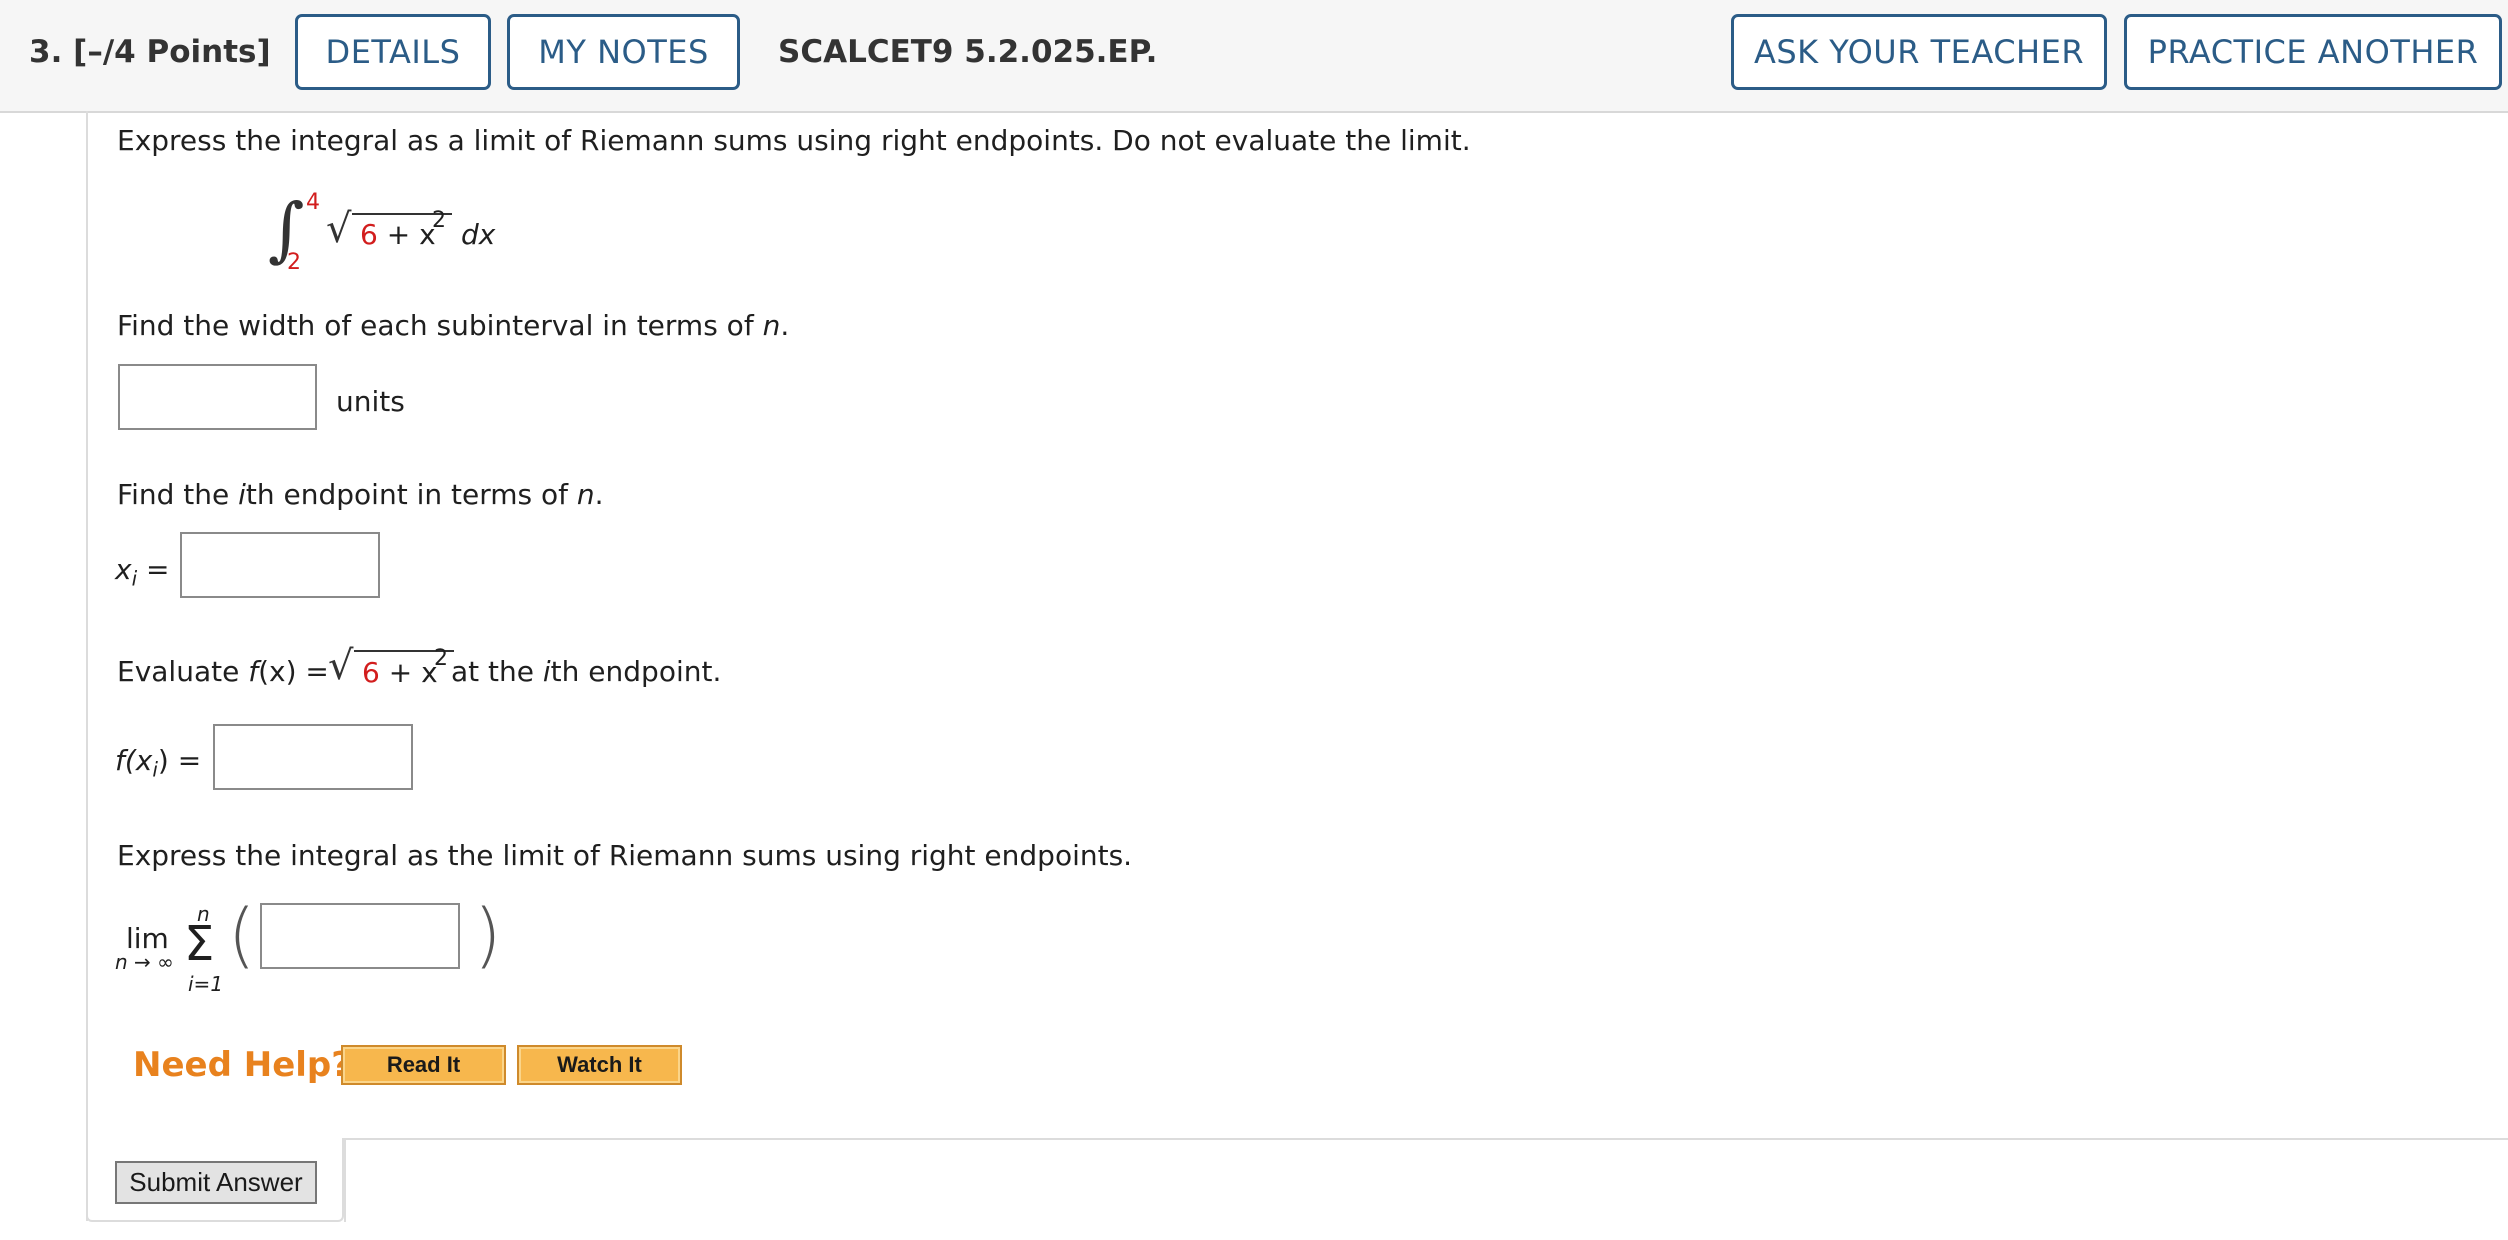 The width and height of the screenshot is (2508, 1240). I want to click on open-paren: (, so click(242, 935).